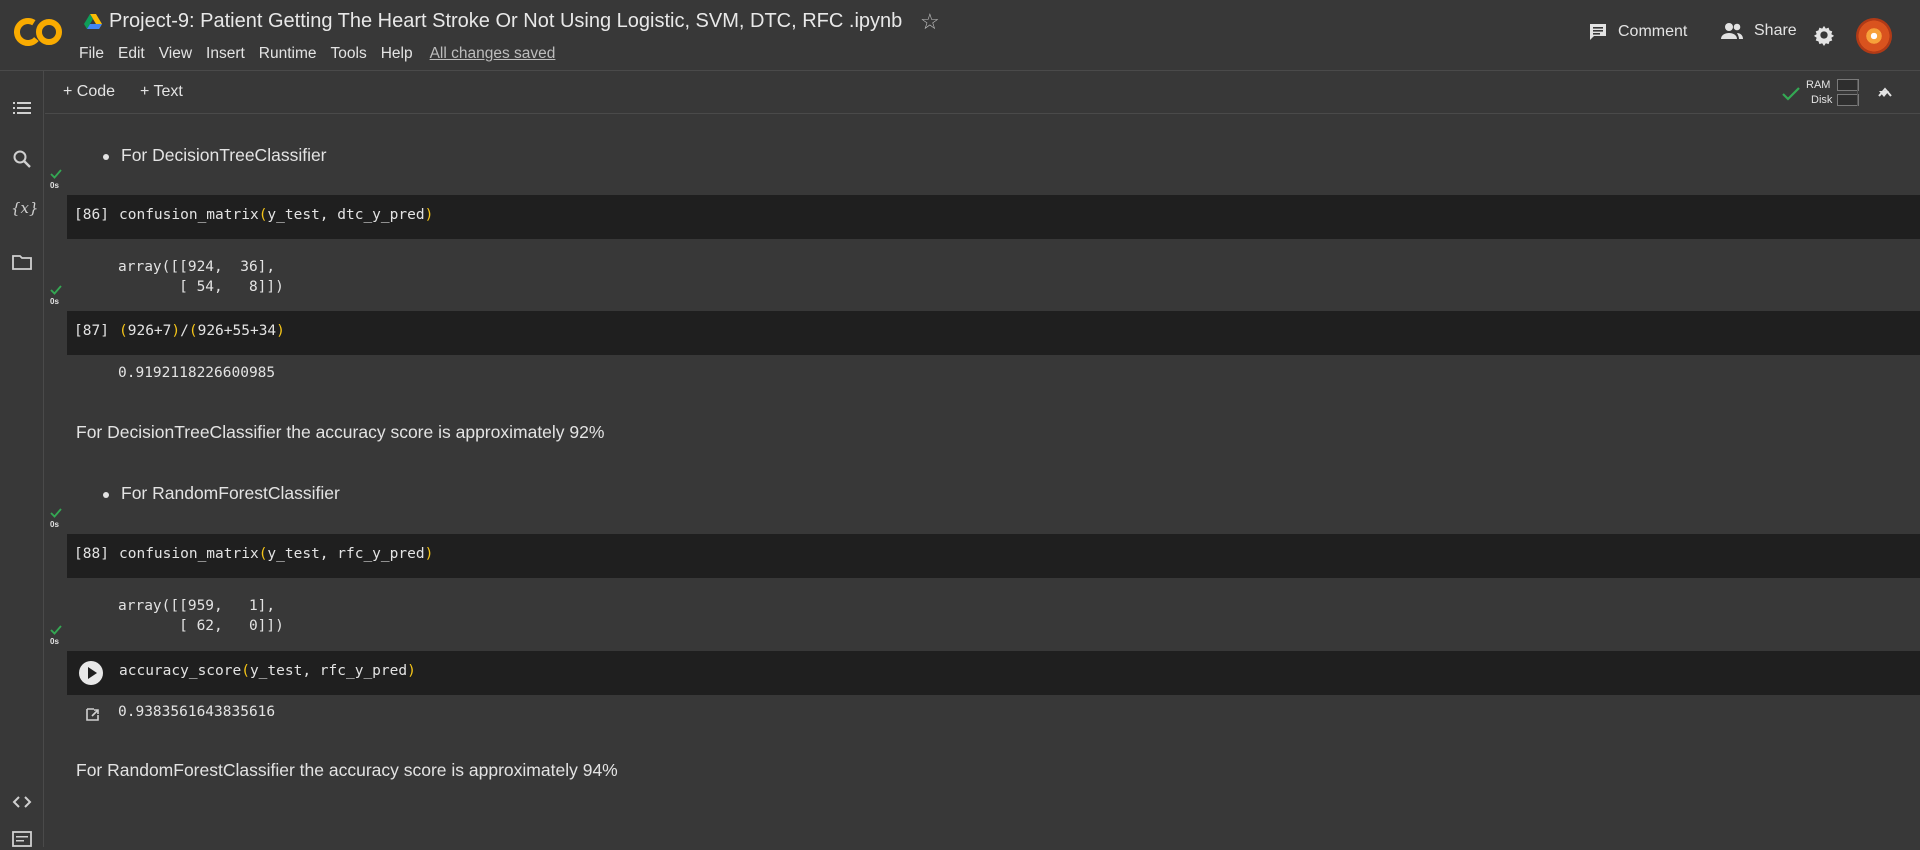  I want to click on cell-89-status: 0s, so click(56, 638).